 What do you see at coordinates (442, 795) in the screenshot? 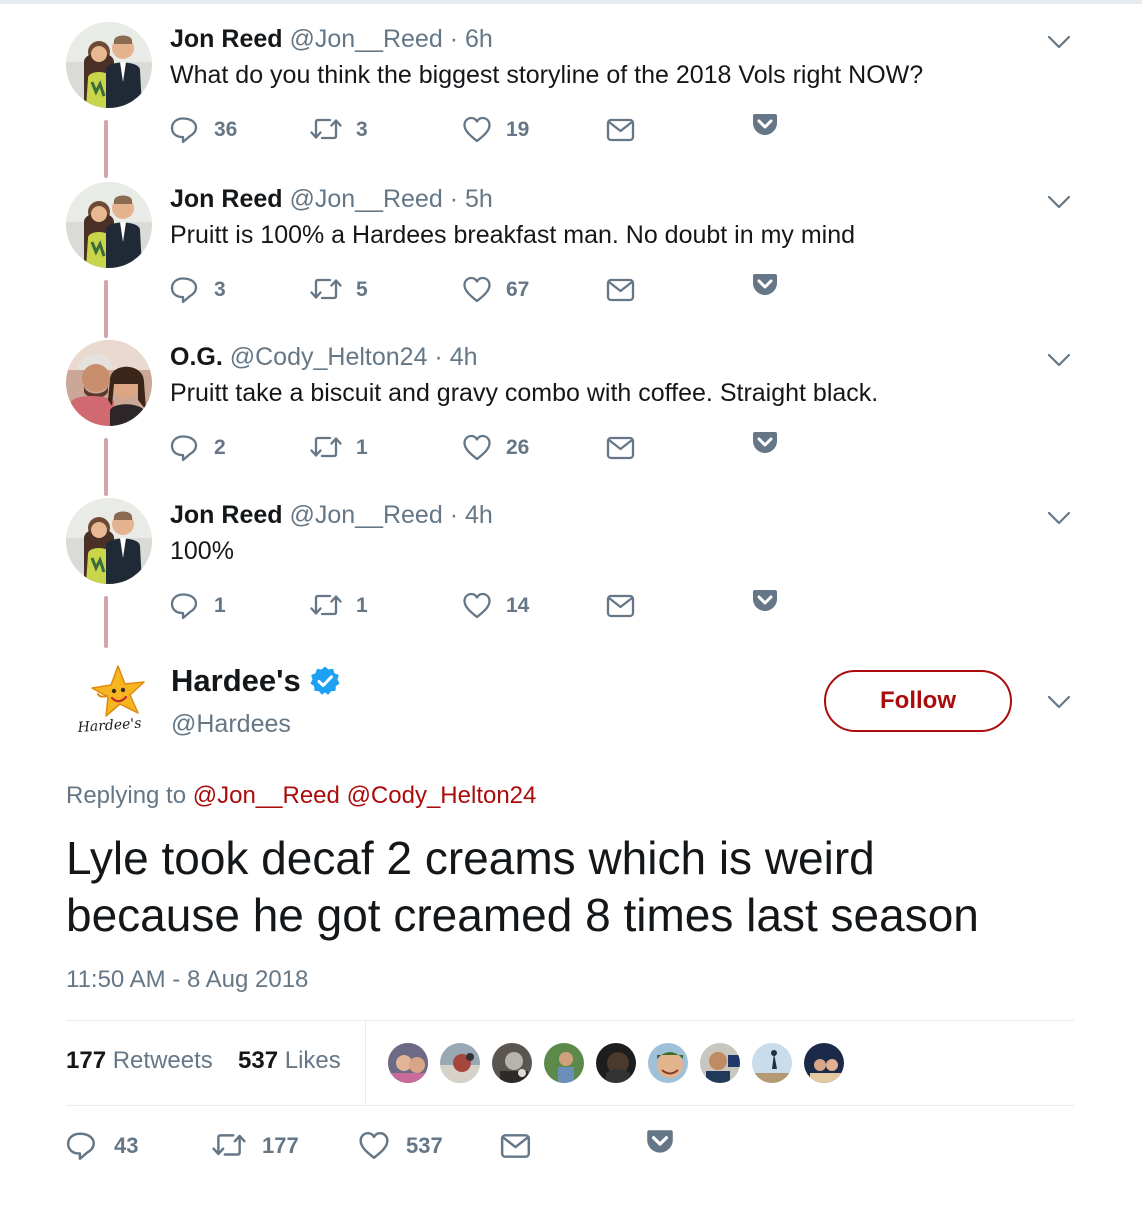
I see `reply-target-link: @Cody_Helton24` at bounding box center [442, 795].